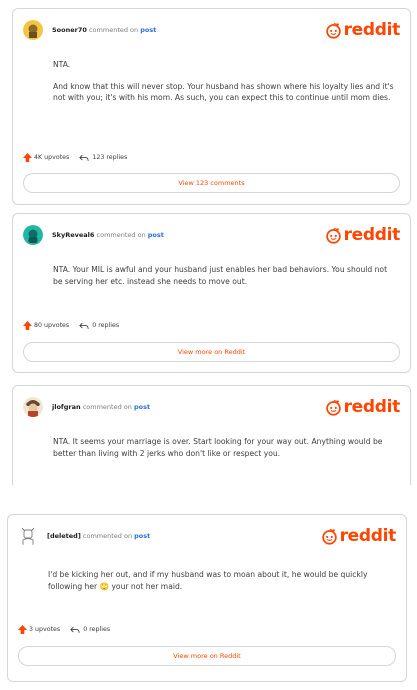  Describe the element at coordinates (64, 629) in the screenshot. I see `comment-stats: 3 upvotes 0 replies` at that location.